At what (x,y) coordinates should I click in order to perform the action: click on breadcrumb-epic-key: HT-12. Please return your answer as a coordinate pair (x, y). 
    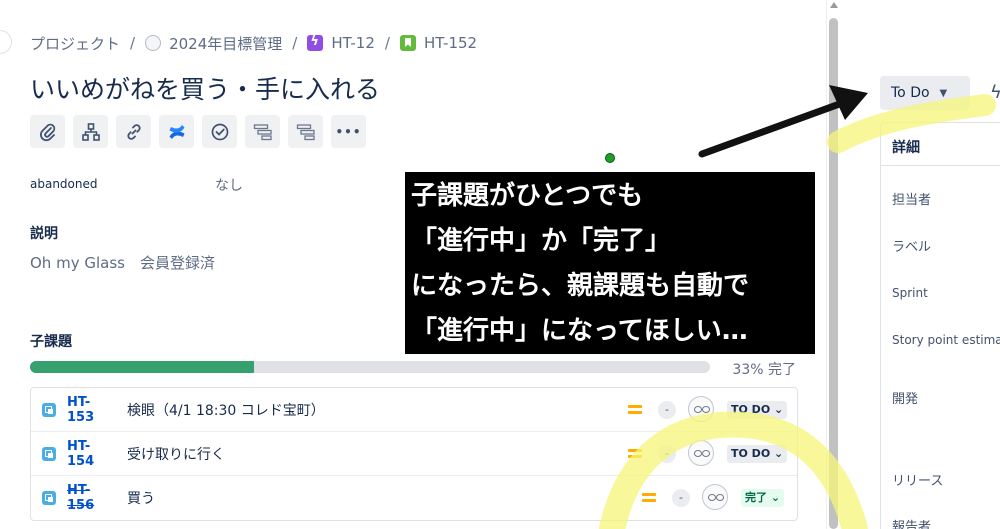
    Looking at the image, I should click on (353, 43).